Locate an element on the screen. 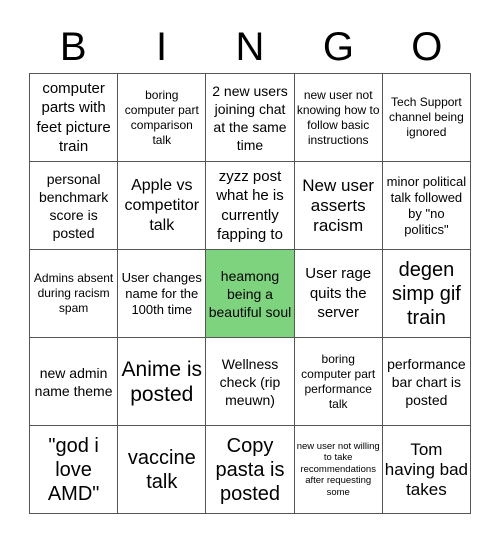  cell-text: Tech Support channel being ignored is located at coordinates (426, 117).